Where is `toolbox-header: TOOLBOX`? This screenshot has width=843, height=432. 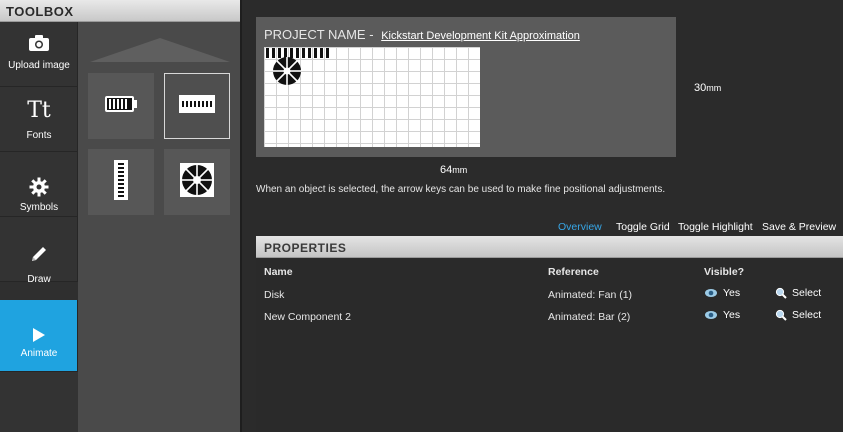
toolbox-header: TOOLBOX is located at coordinates (120, 11).